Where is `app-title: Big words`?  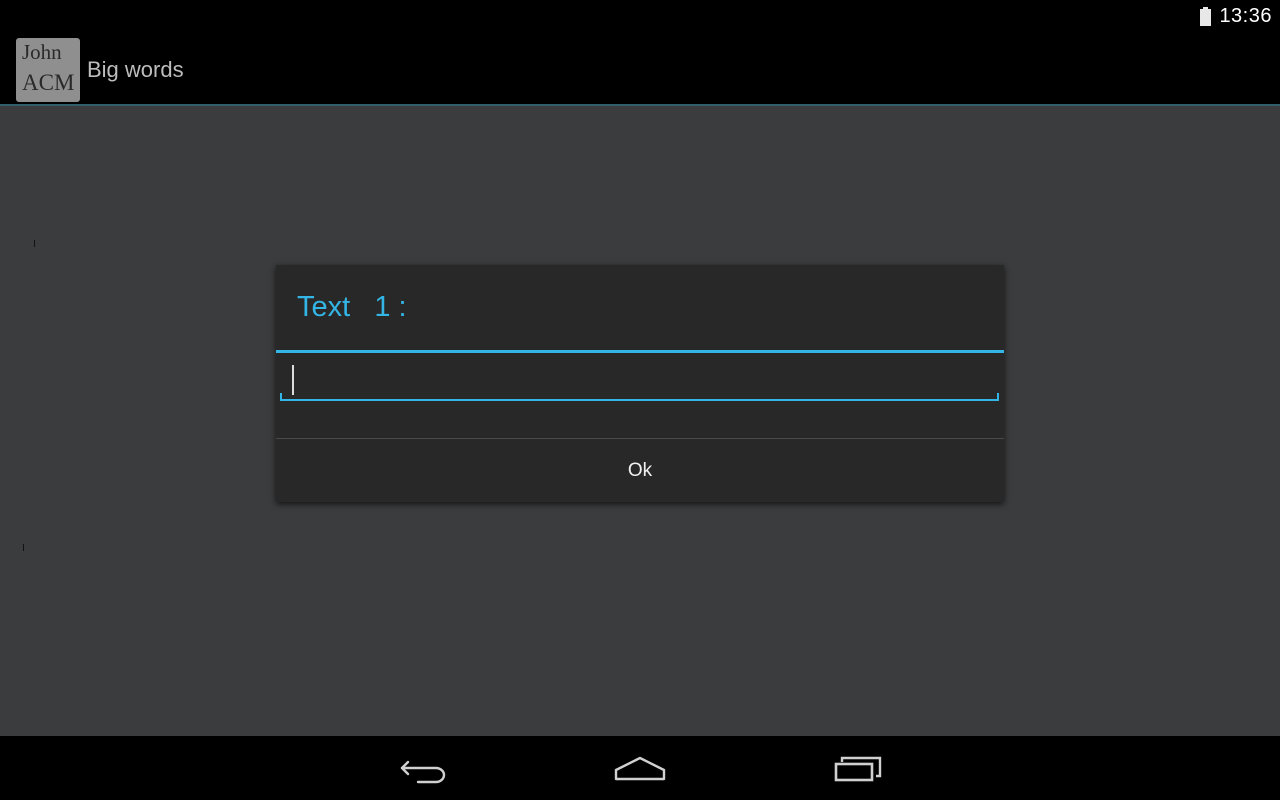 app-title: Big words is located at coordinates (135, 69).